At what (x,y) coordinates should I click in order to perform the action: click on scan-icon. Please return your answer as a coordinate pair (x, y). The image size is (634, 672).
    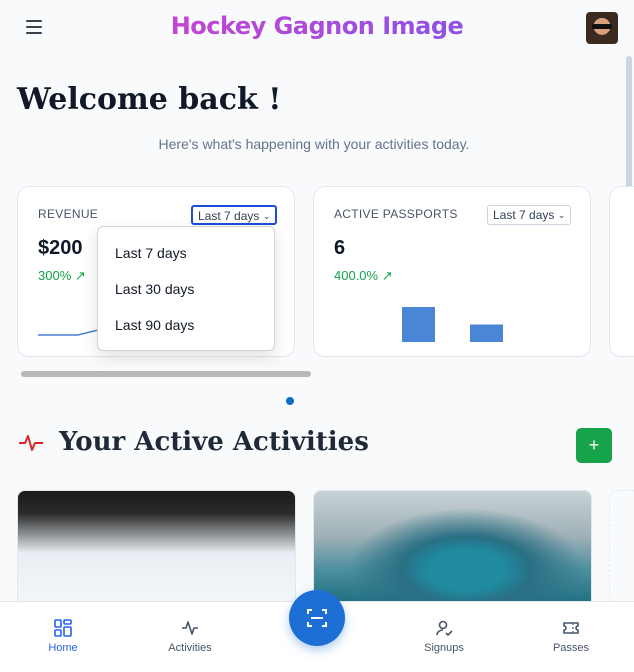
    Looking at the image, I should click on (317, 618).